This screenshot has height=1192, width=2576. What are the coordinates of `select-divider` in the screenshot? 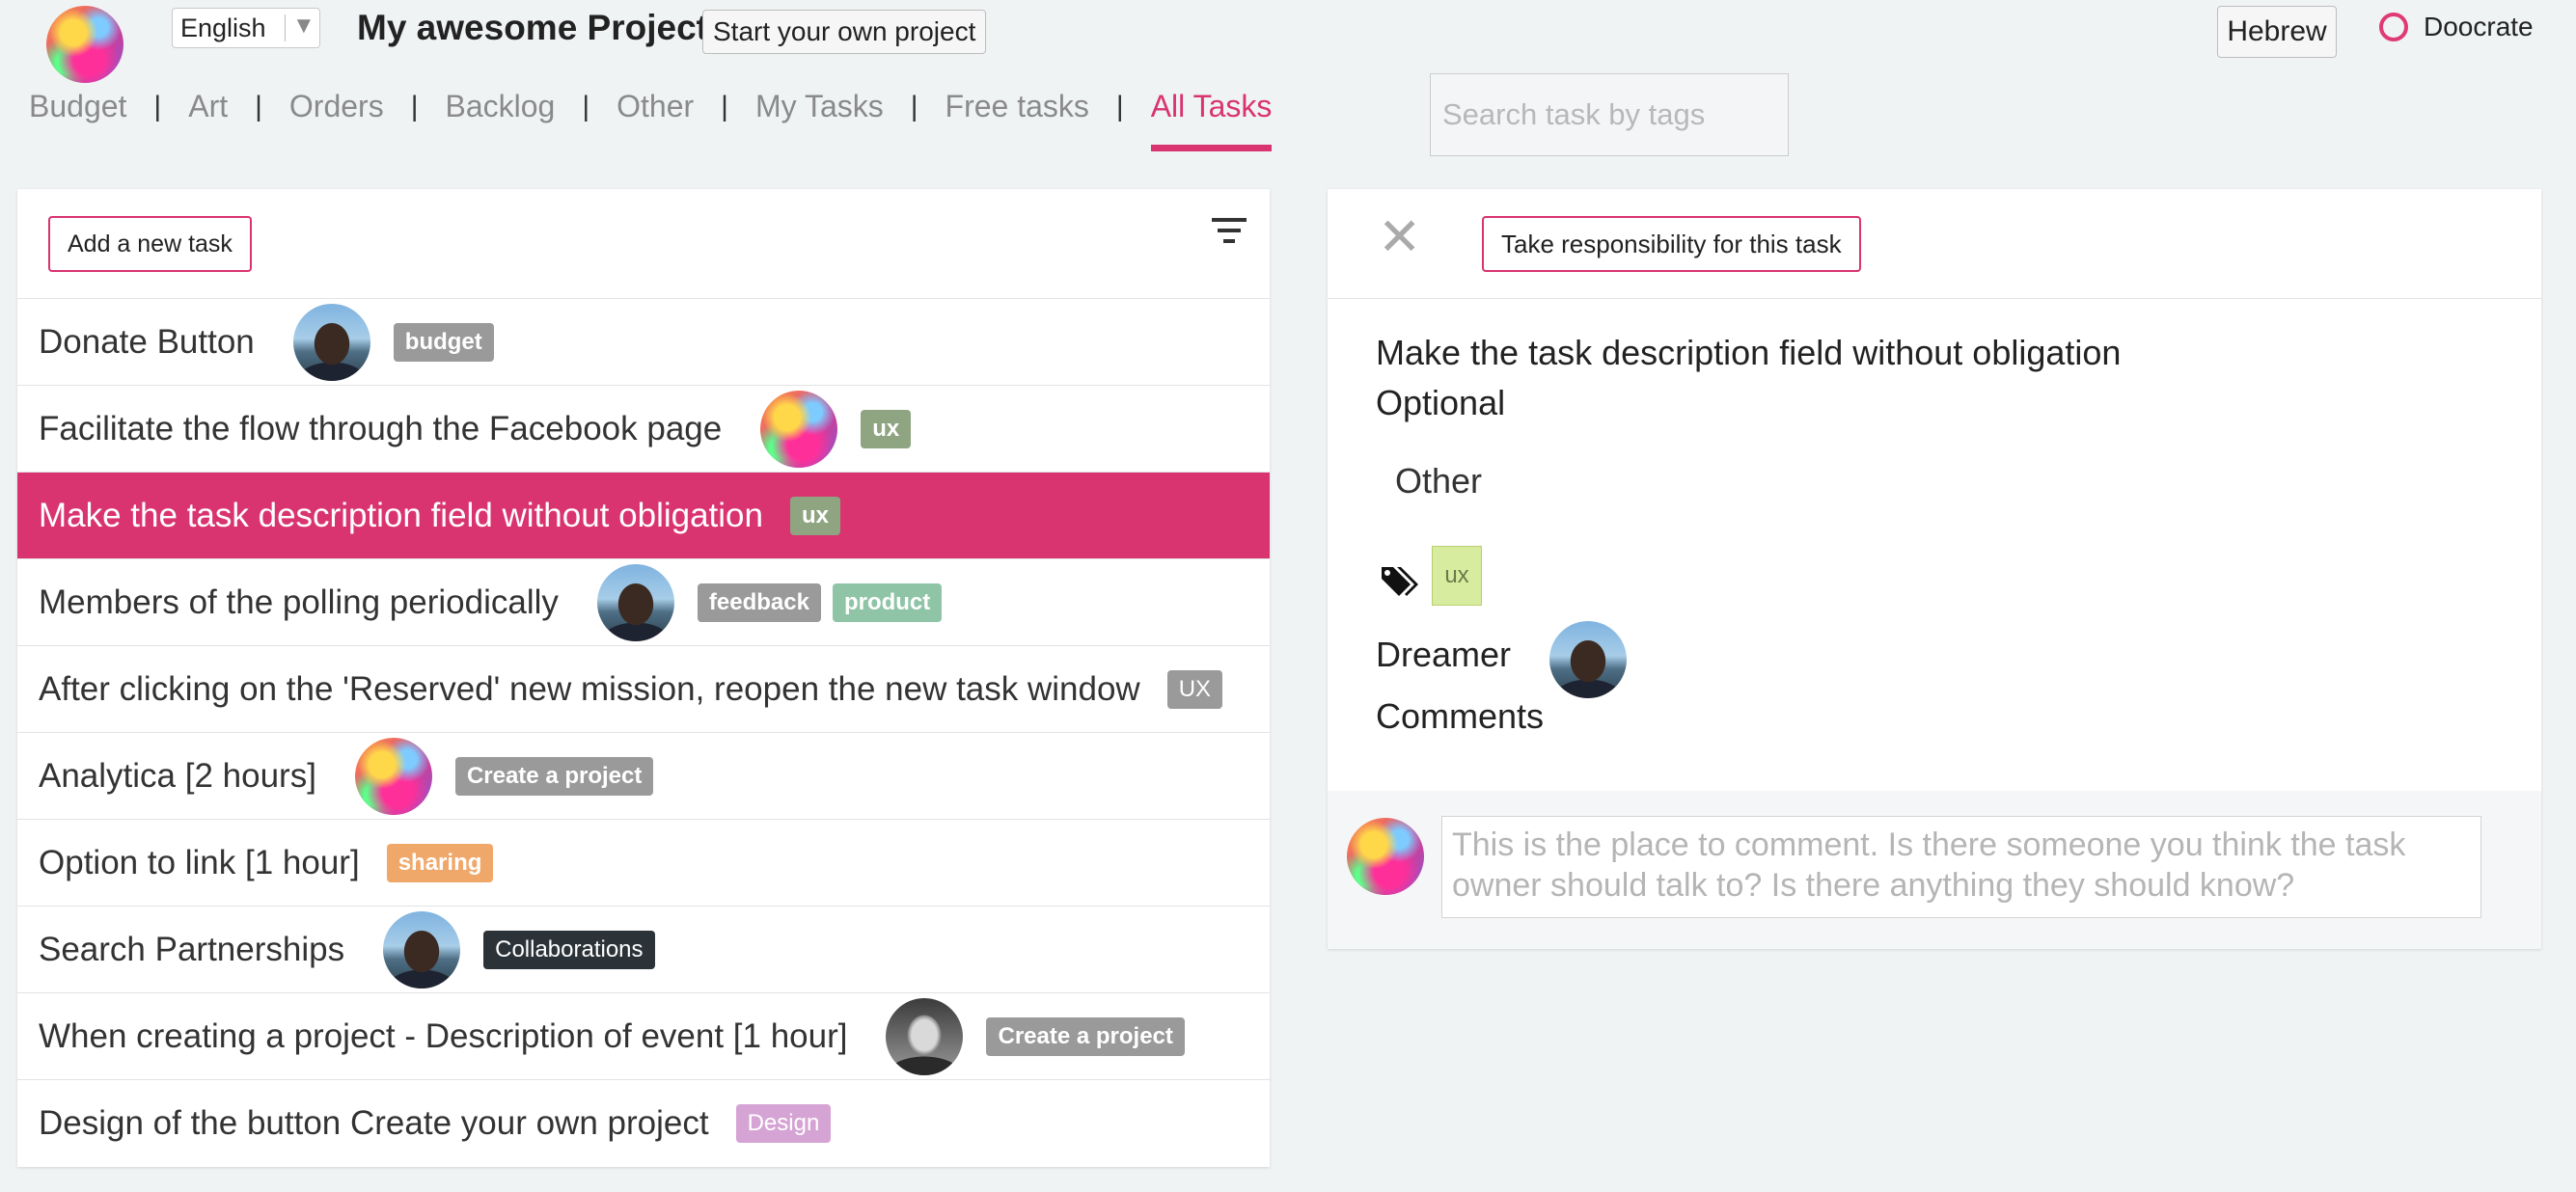 It's located at (286, 27).